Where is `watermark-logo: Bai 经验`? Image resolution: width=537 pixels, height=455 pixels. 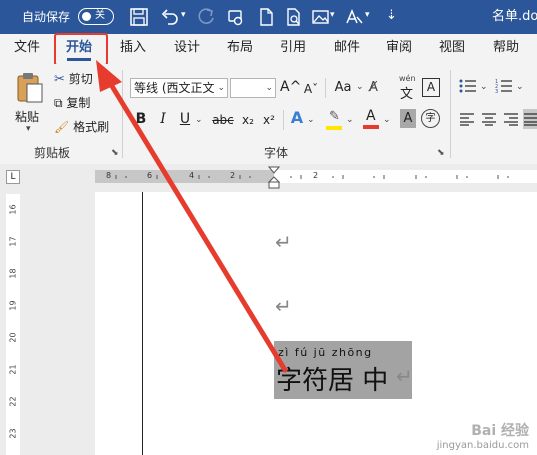
watermark-logo: Bai 经验 is located at coordinates (500, 431).